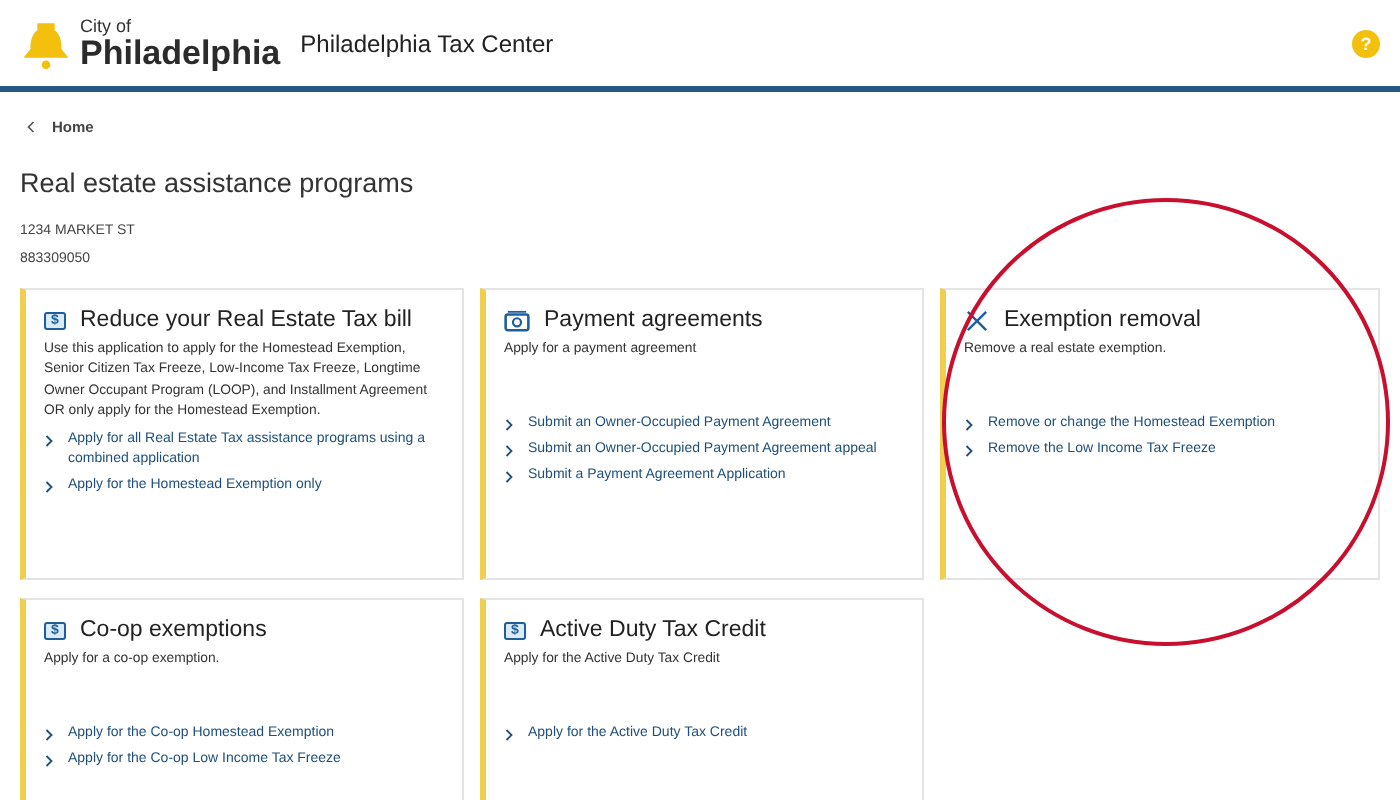 The height and width of the screenshot is (800, 1400). Describe the element at coordinates (1102, 320) in the screenshot. I see `card-title: Exemption removal` at that location.